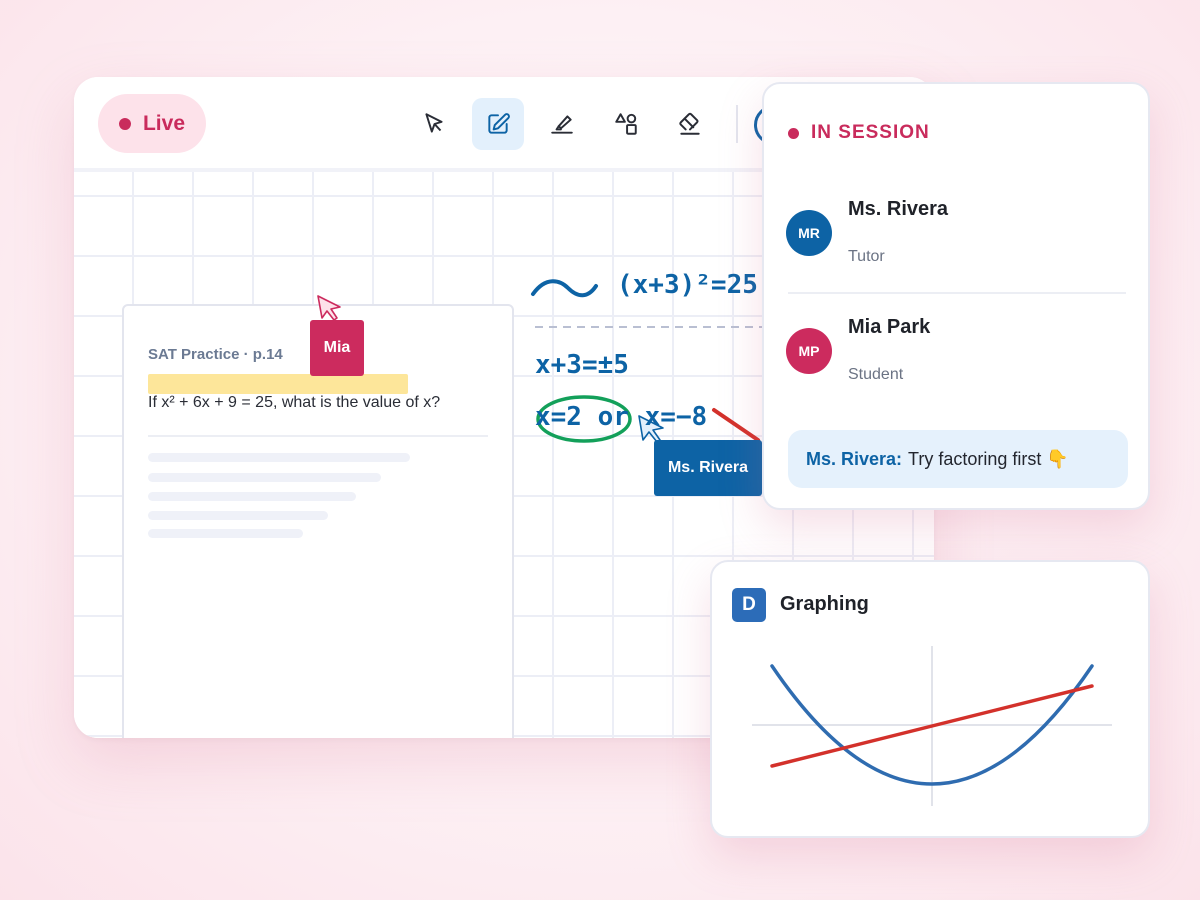  I want to click on live-badge: Live, so click(152, 123).